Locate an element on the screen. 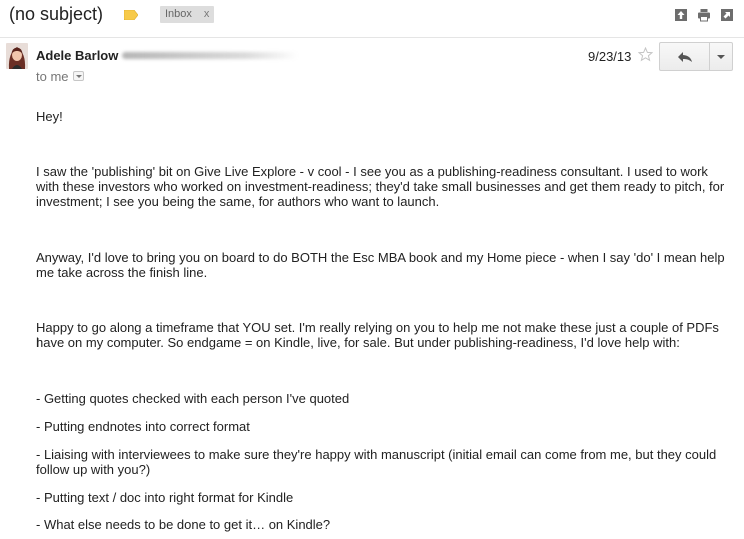 The image size is (744, 539). show-details-dropdown is located at coordinates (78, 76).